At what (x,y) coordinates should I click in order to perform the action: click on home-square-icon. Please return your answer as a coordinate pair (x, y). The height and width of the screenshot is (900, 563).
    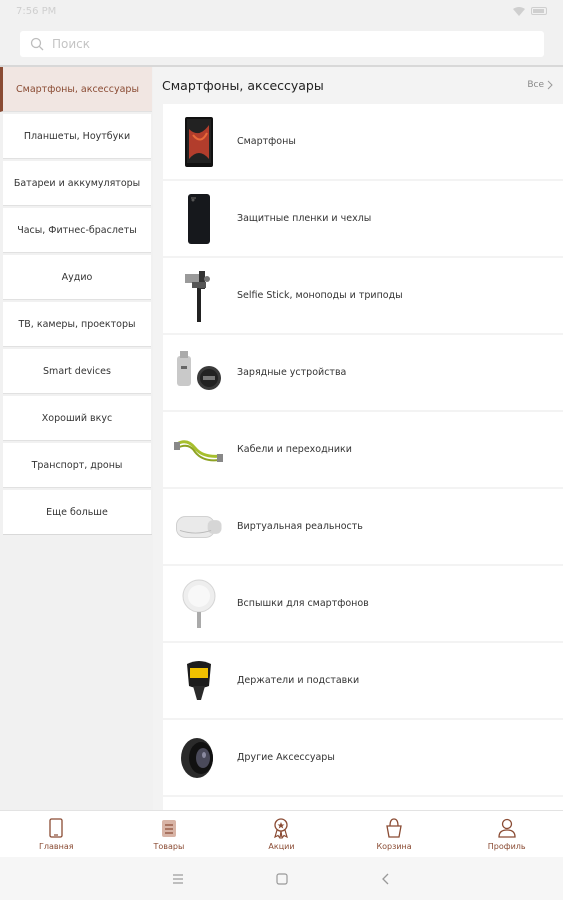
    Looking at the image, I should click on (282, 879).